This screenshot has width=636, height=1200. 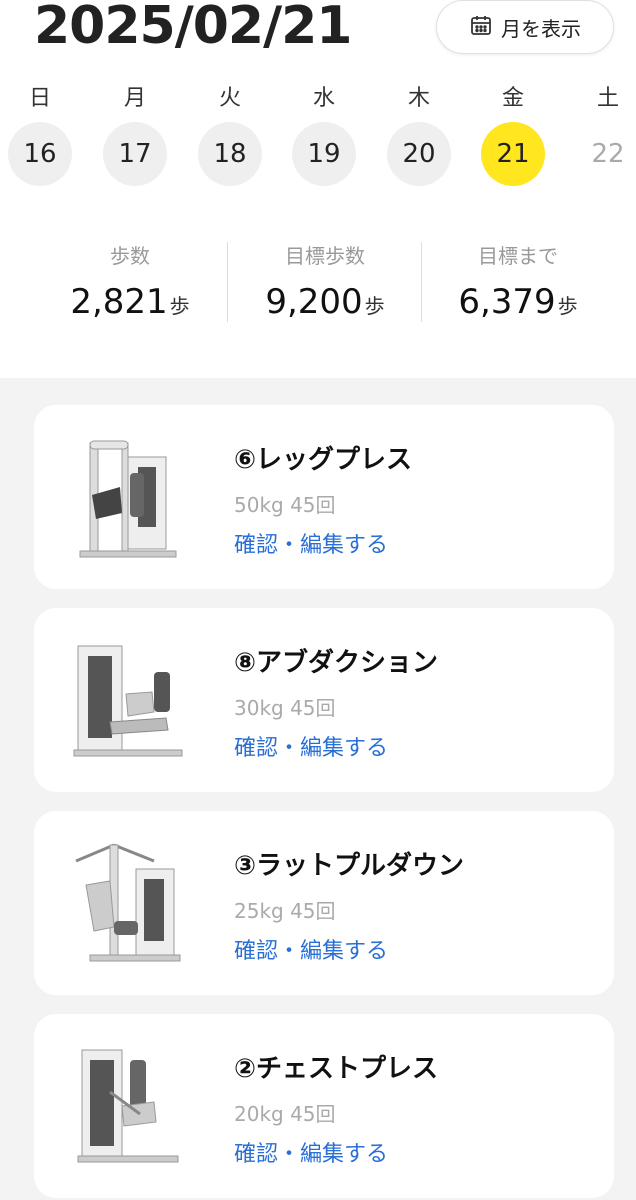 What do you see at coordinates (130, 903) in the screenshot?
I see `lat-pulldown-machine-icon` at bounding box center [130, 903].